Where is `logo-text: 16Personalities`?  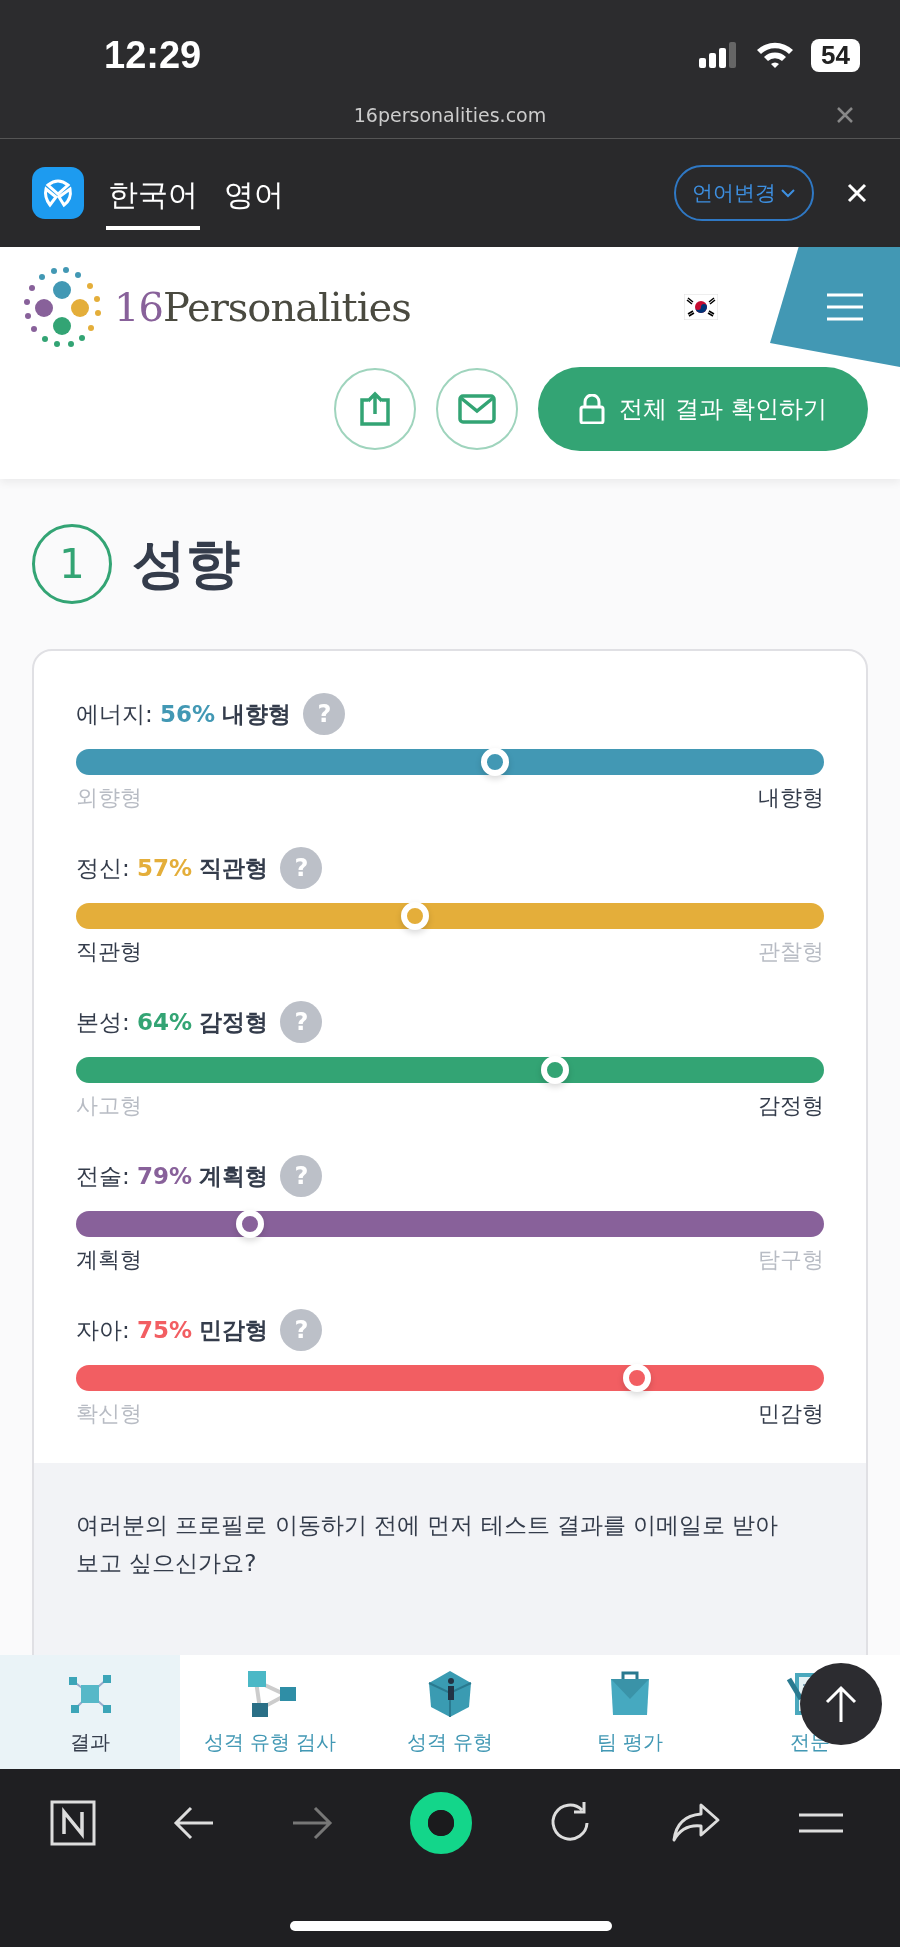 logo-text: 16Personalities is located at coordinates (262, 307).